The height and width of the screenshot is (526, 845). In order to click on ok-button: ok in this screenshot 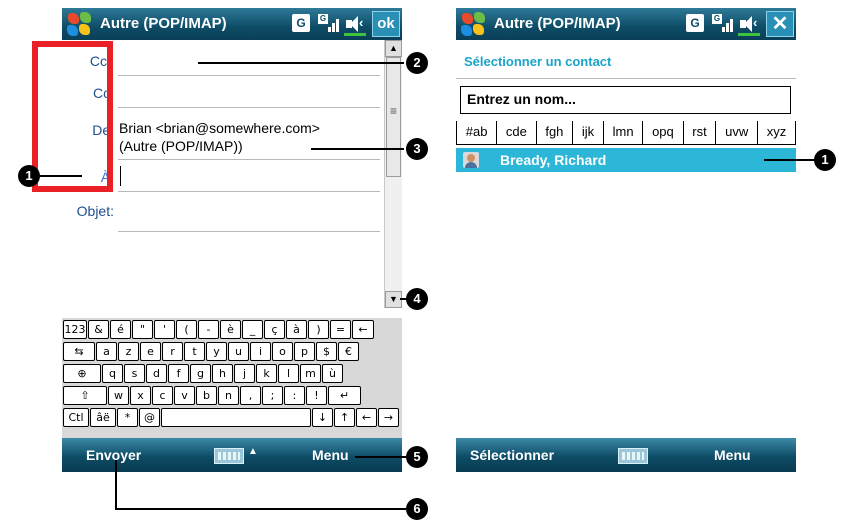, I will do `click(386, 24)`.